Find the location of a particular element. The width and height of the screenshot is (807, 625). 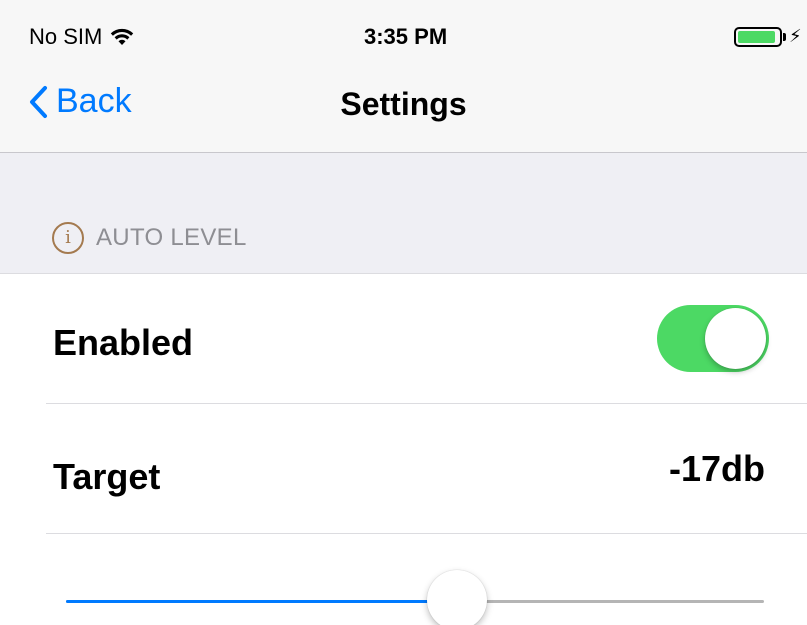

enabled-toggle is located at coordinates (713, 338).